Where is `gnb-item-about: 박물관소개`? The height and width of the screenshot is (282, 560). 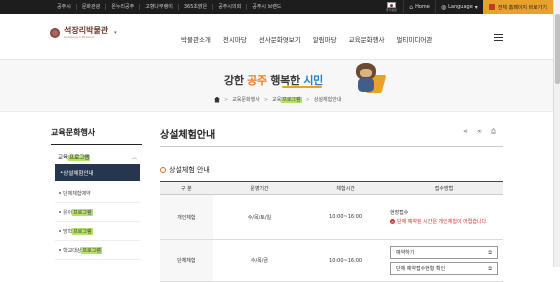
gnb-item-about: 박물관소개 is located at coordinates (196, 39).